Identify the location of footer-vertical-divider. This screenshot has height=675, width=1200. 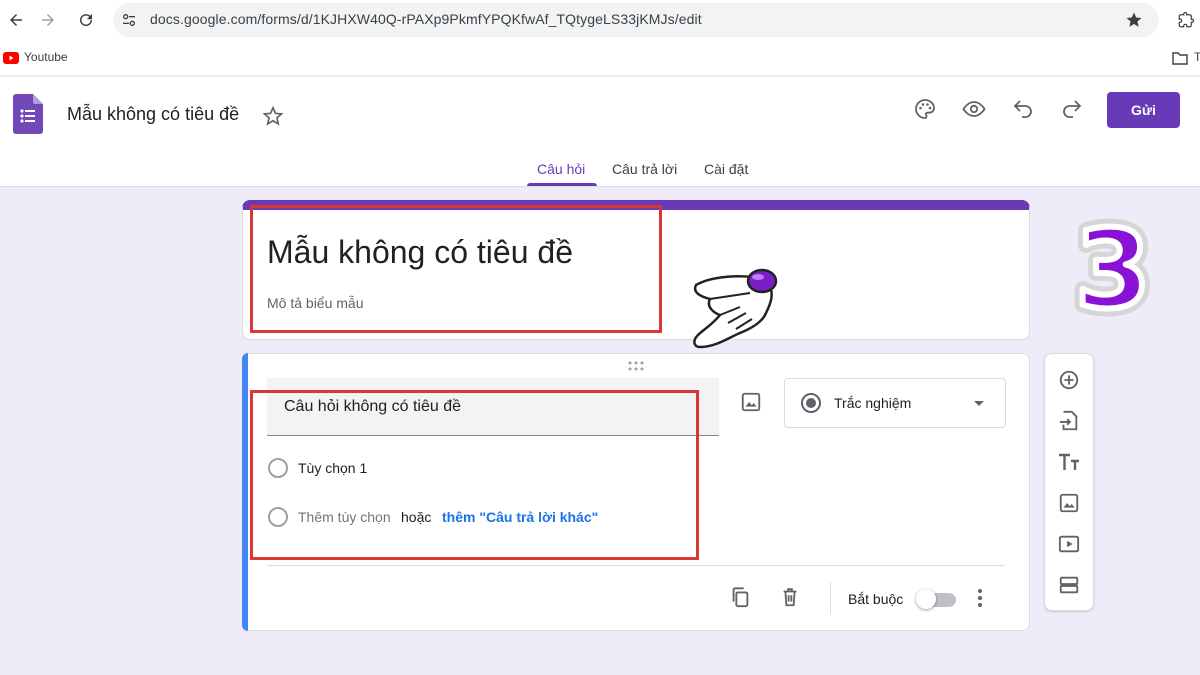
(830, 598).